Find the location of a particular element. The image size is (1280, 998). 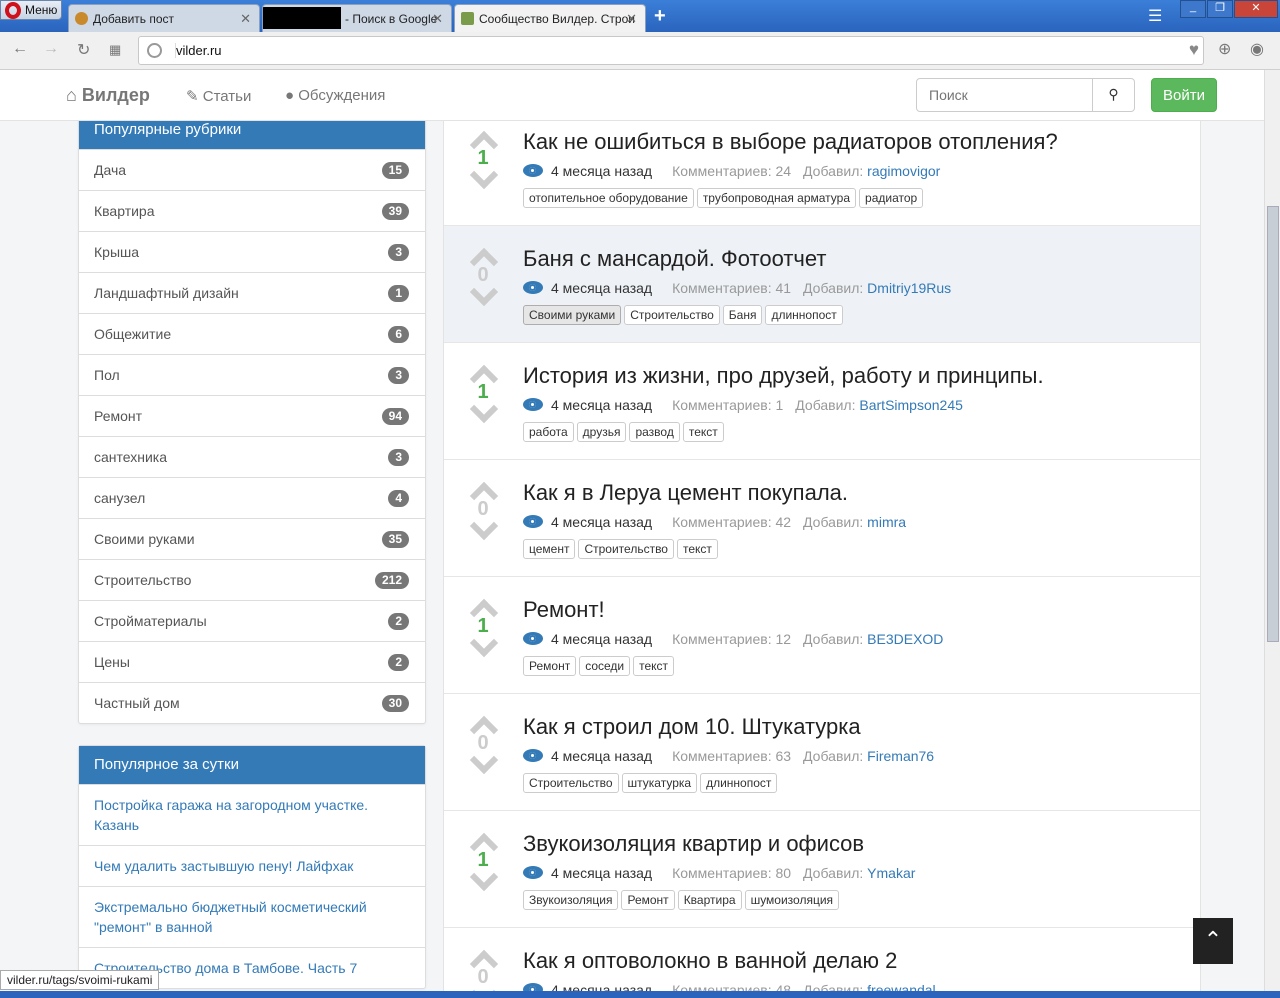

browser-menu-button: Меню is located at coordinates (31, 10).